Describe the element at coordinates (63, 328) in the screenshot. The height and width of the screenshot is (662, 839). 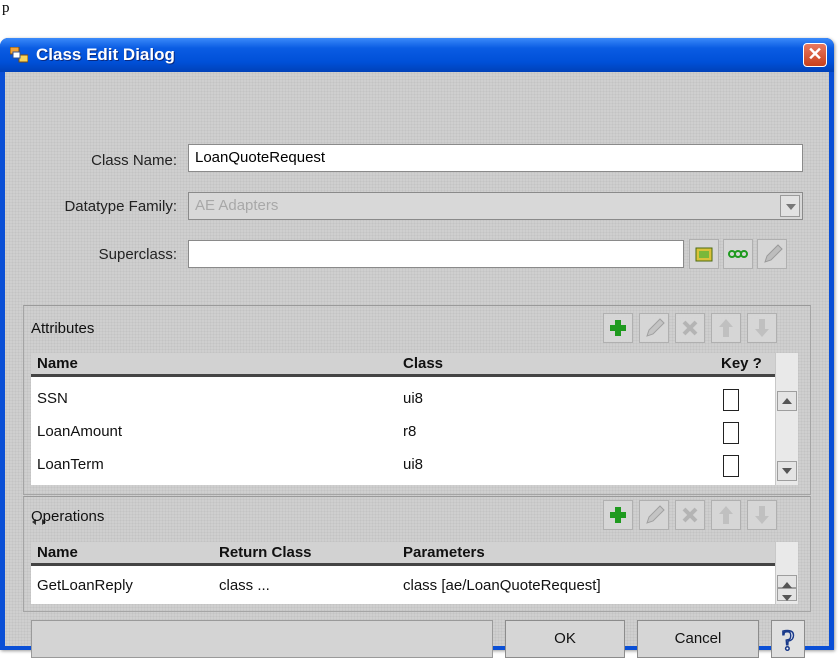
I see `attributes-title: Attributes` at that location.